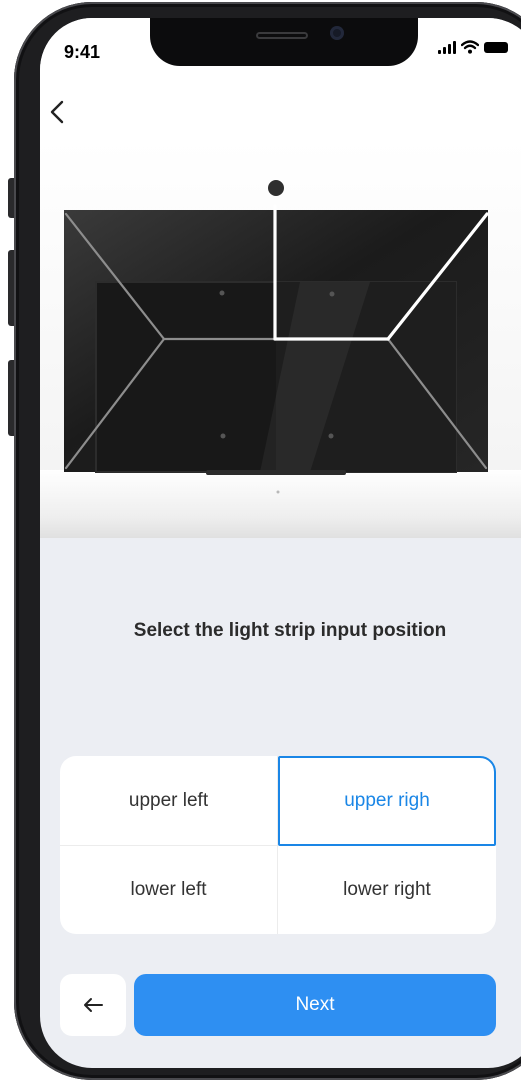 The image size is (521, 1085). I want to click on next-button: Next, so click(315, 1005).